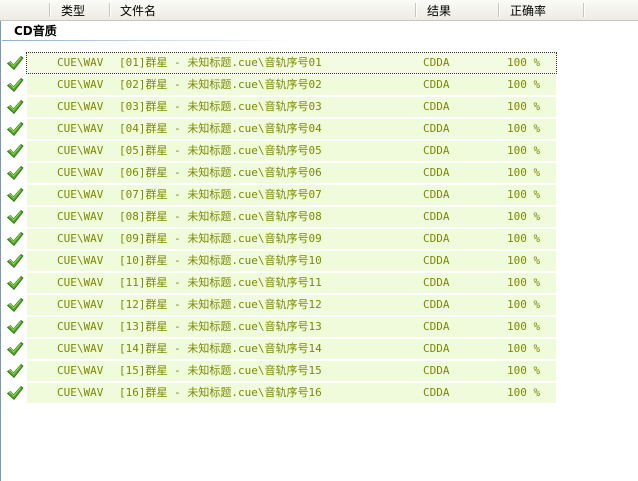  What do you see at coordinates (319, 10) in the screenshot?
I see `column-header: 类型 文件名 结果 正确率` at bounding box center [319, 10].